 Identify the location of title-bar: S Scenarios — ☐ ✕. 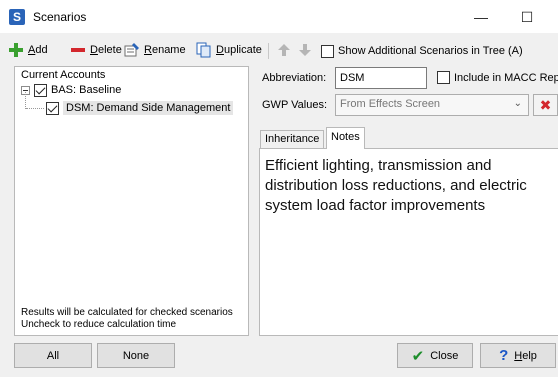
(279, 17).